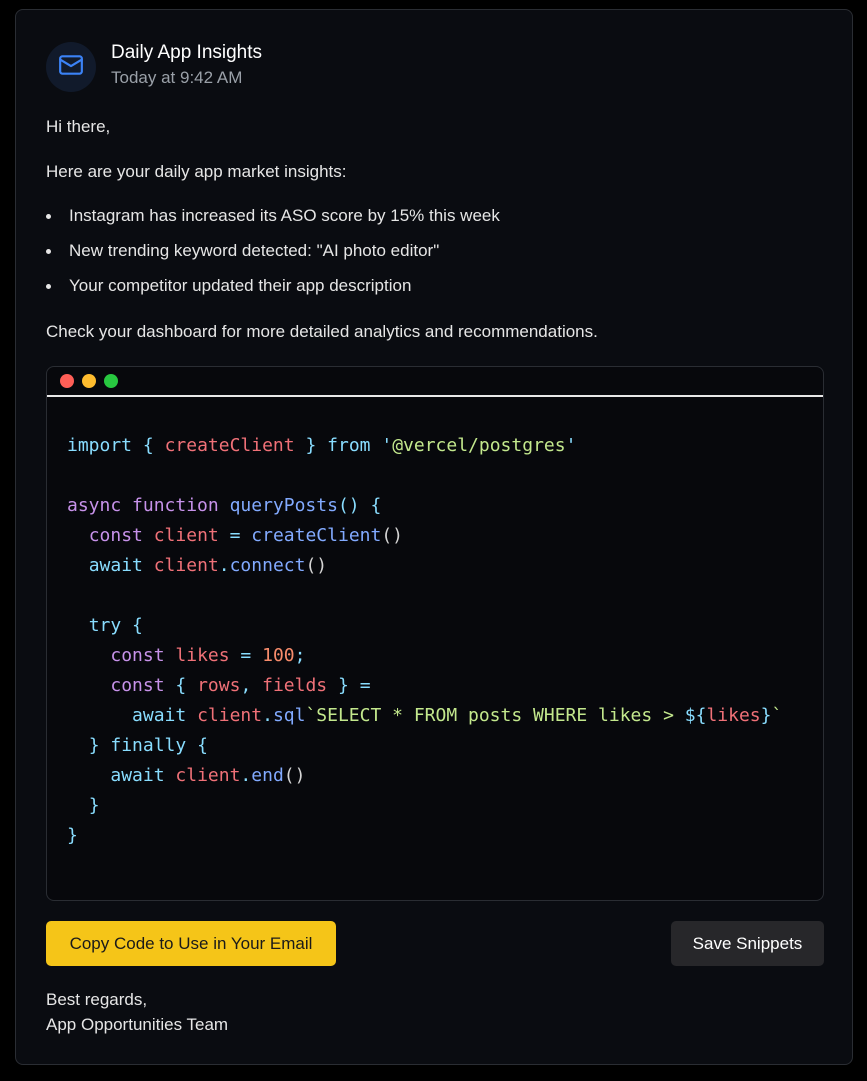 This screenshot has width=867, height=1081. I want to click on minimize-light, so click(89, 381).